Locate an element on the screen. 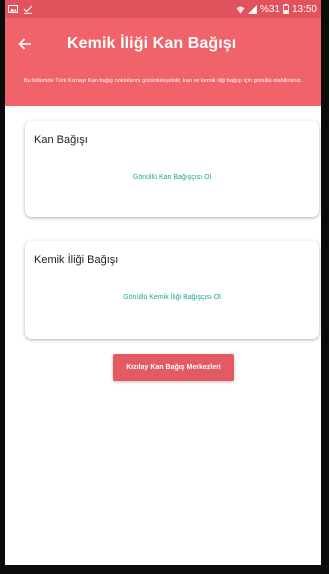 The width and height of the screenshot is (329, 574). card-title: Kan Bağışı is located at coordinates (61, 140).